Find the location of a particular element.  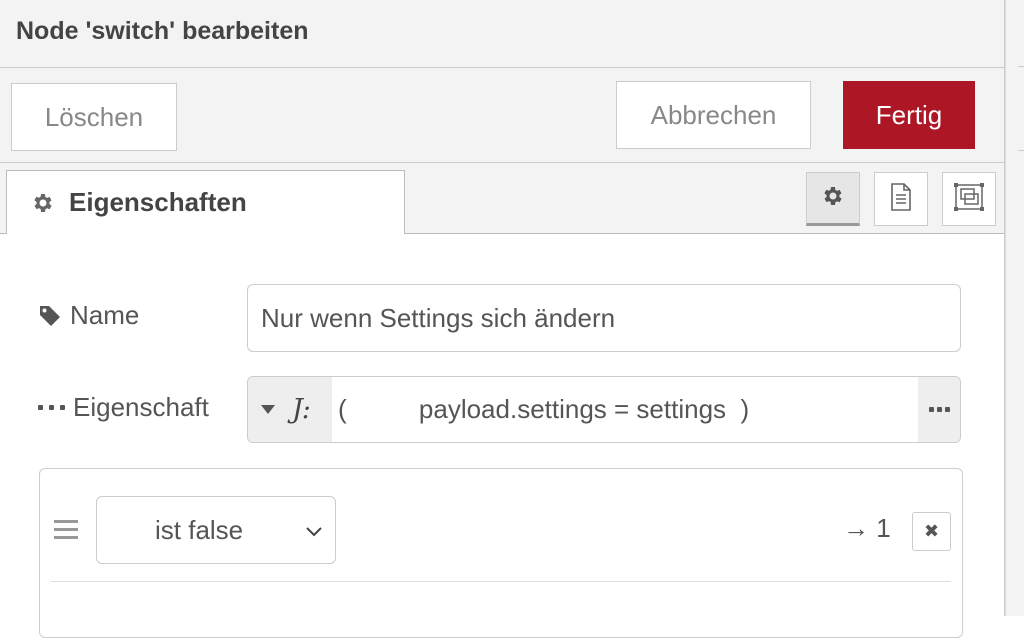

cancel-button: Abbrechen is located at coordinates (713, 115).